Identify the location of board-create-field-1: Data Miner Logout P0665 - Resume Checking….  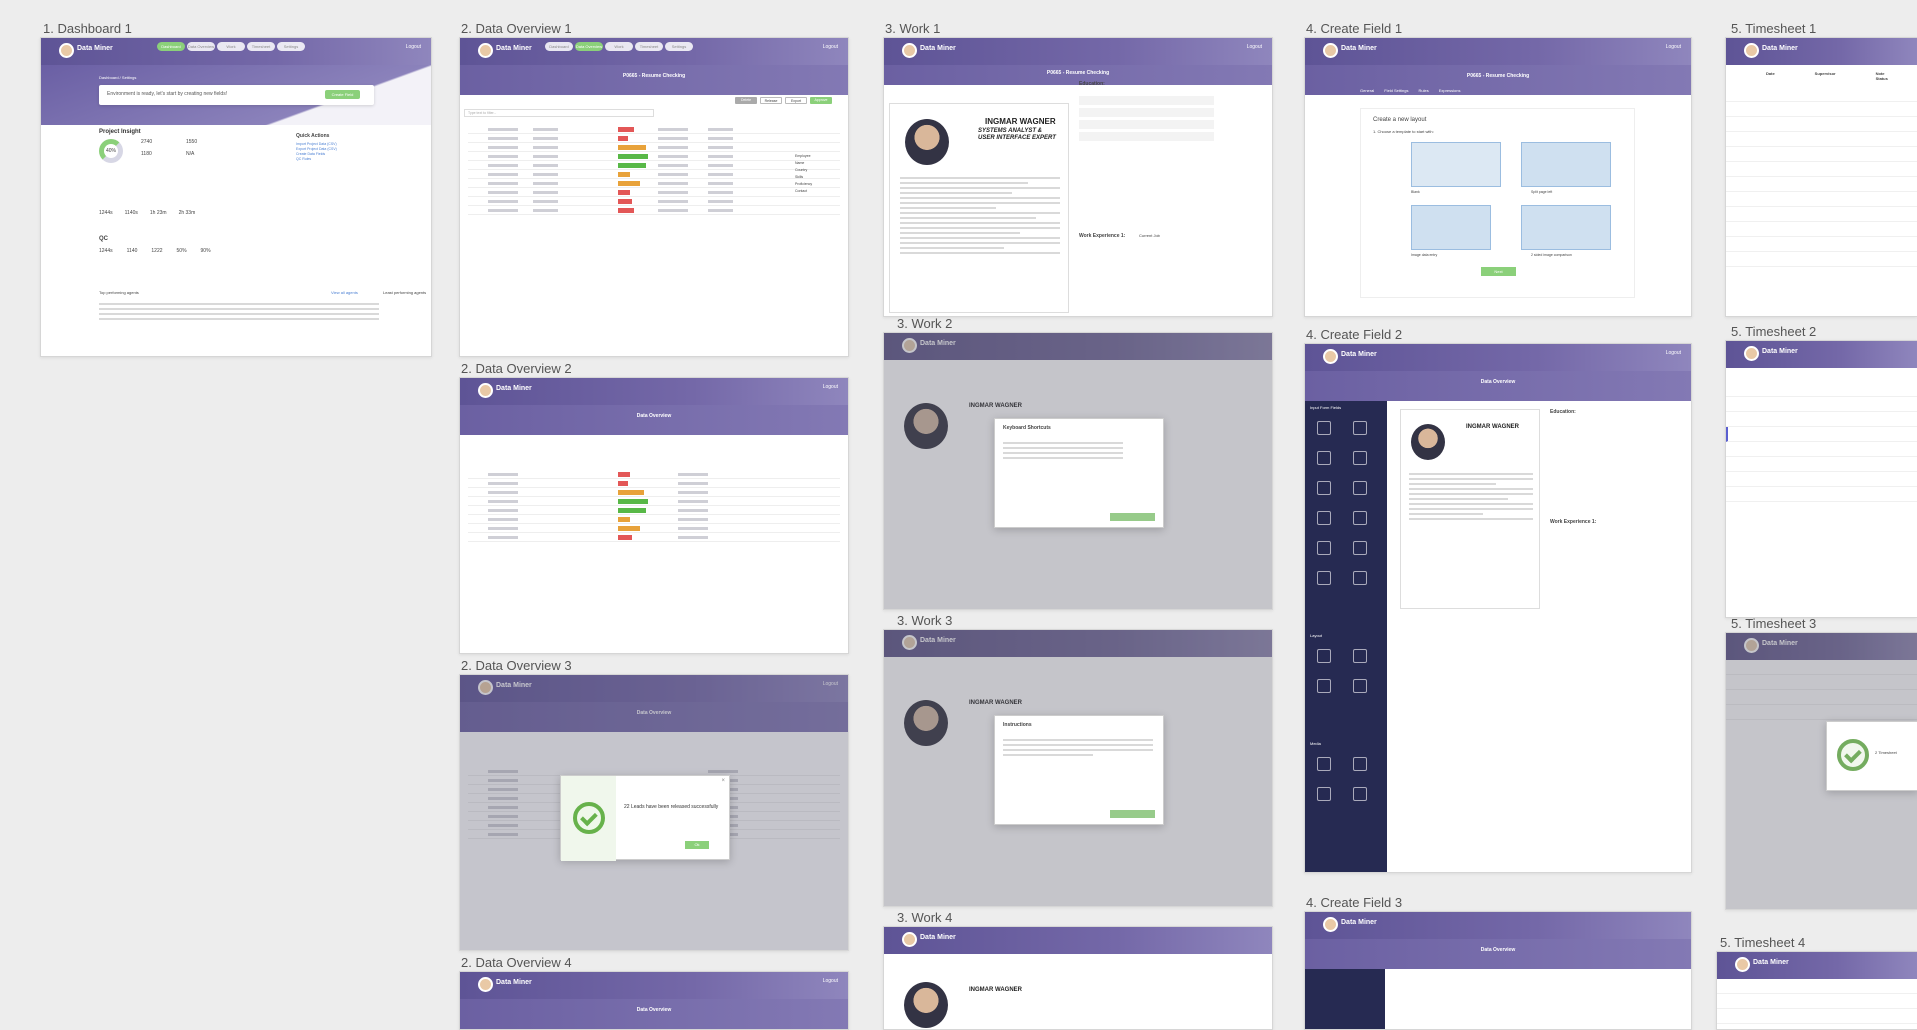
(1498, 177).